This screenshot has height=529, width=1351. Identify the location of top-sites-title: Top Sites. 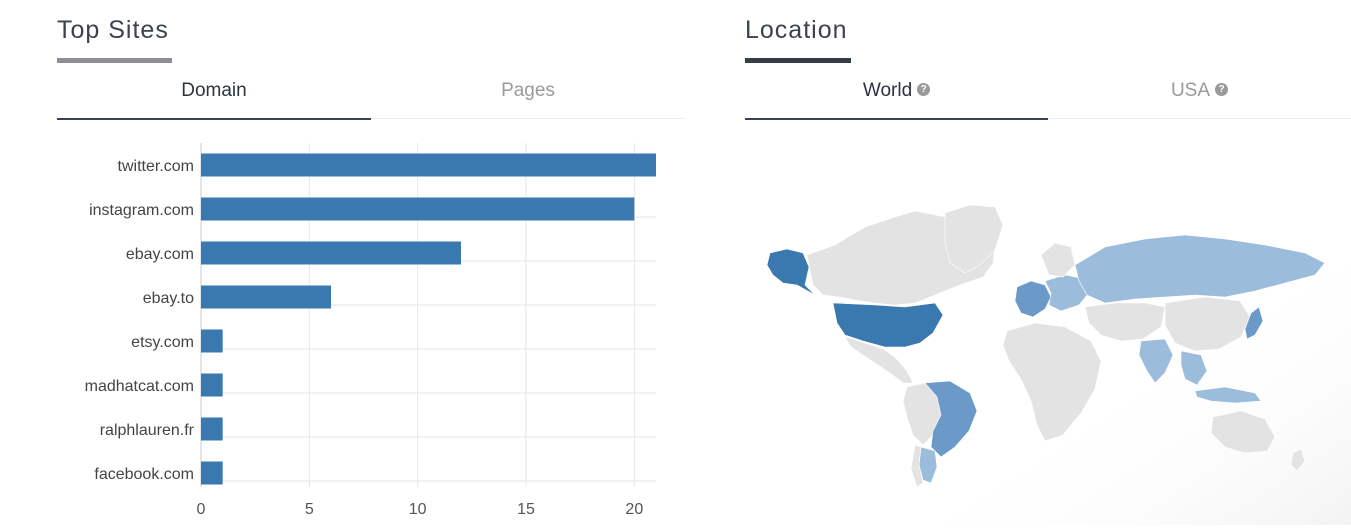
(113, 30).